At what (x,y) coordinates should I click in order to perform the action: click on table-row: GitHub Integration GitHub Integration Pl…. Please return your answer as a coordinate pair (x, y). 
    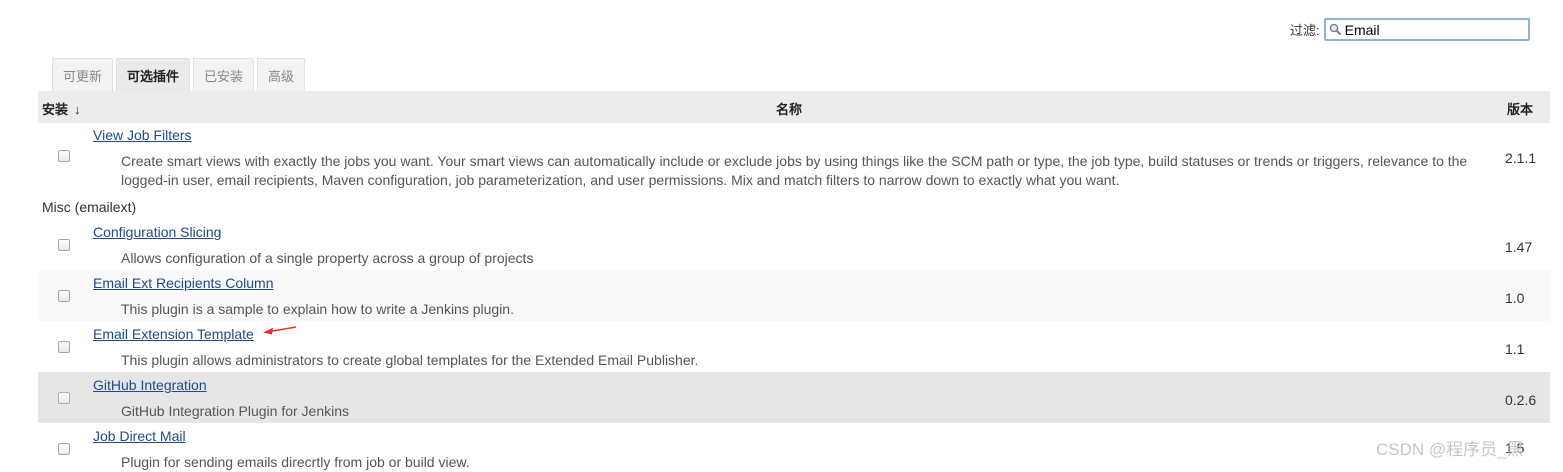
    Looking at the image, I should click on (794, 397).